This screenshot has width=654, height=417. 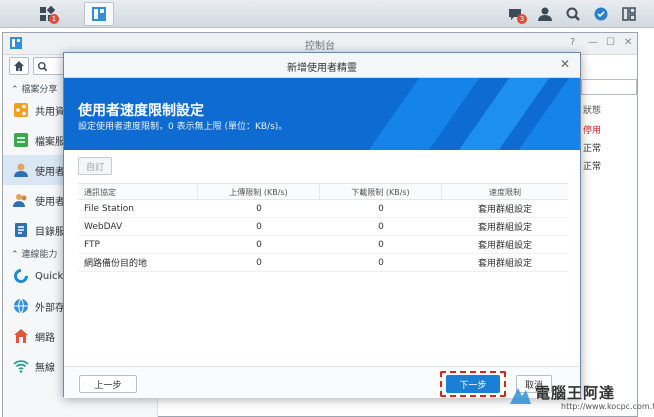 What do you see at coordinates (607, 406) in the screenshot?
I see `watermark-url: http://www.kocpc.com.tw` at bounding box center [607, 406].